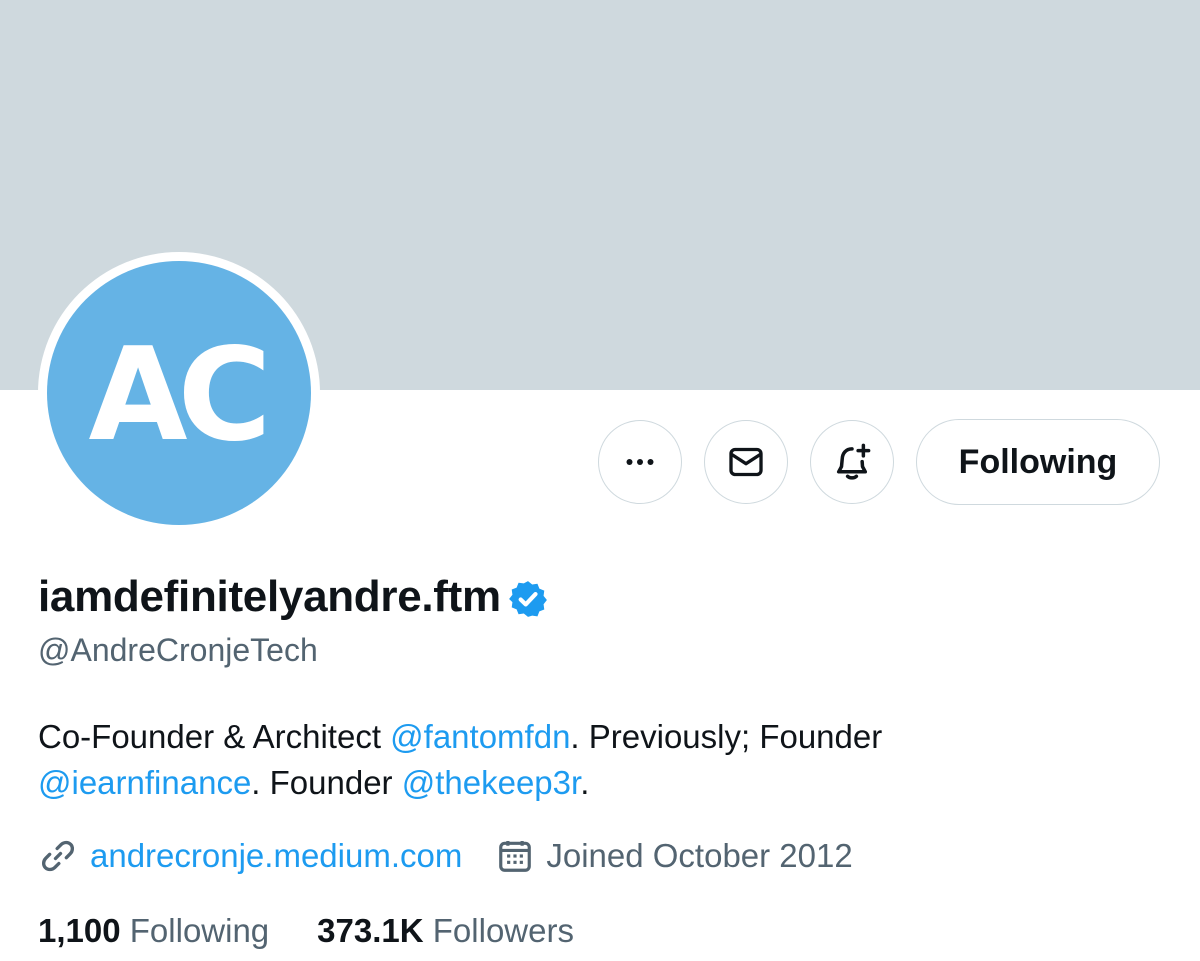 The image size is (1200, 961). I want to click on website-item: andrecronje.medium.com, so click(250, 856).